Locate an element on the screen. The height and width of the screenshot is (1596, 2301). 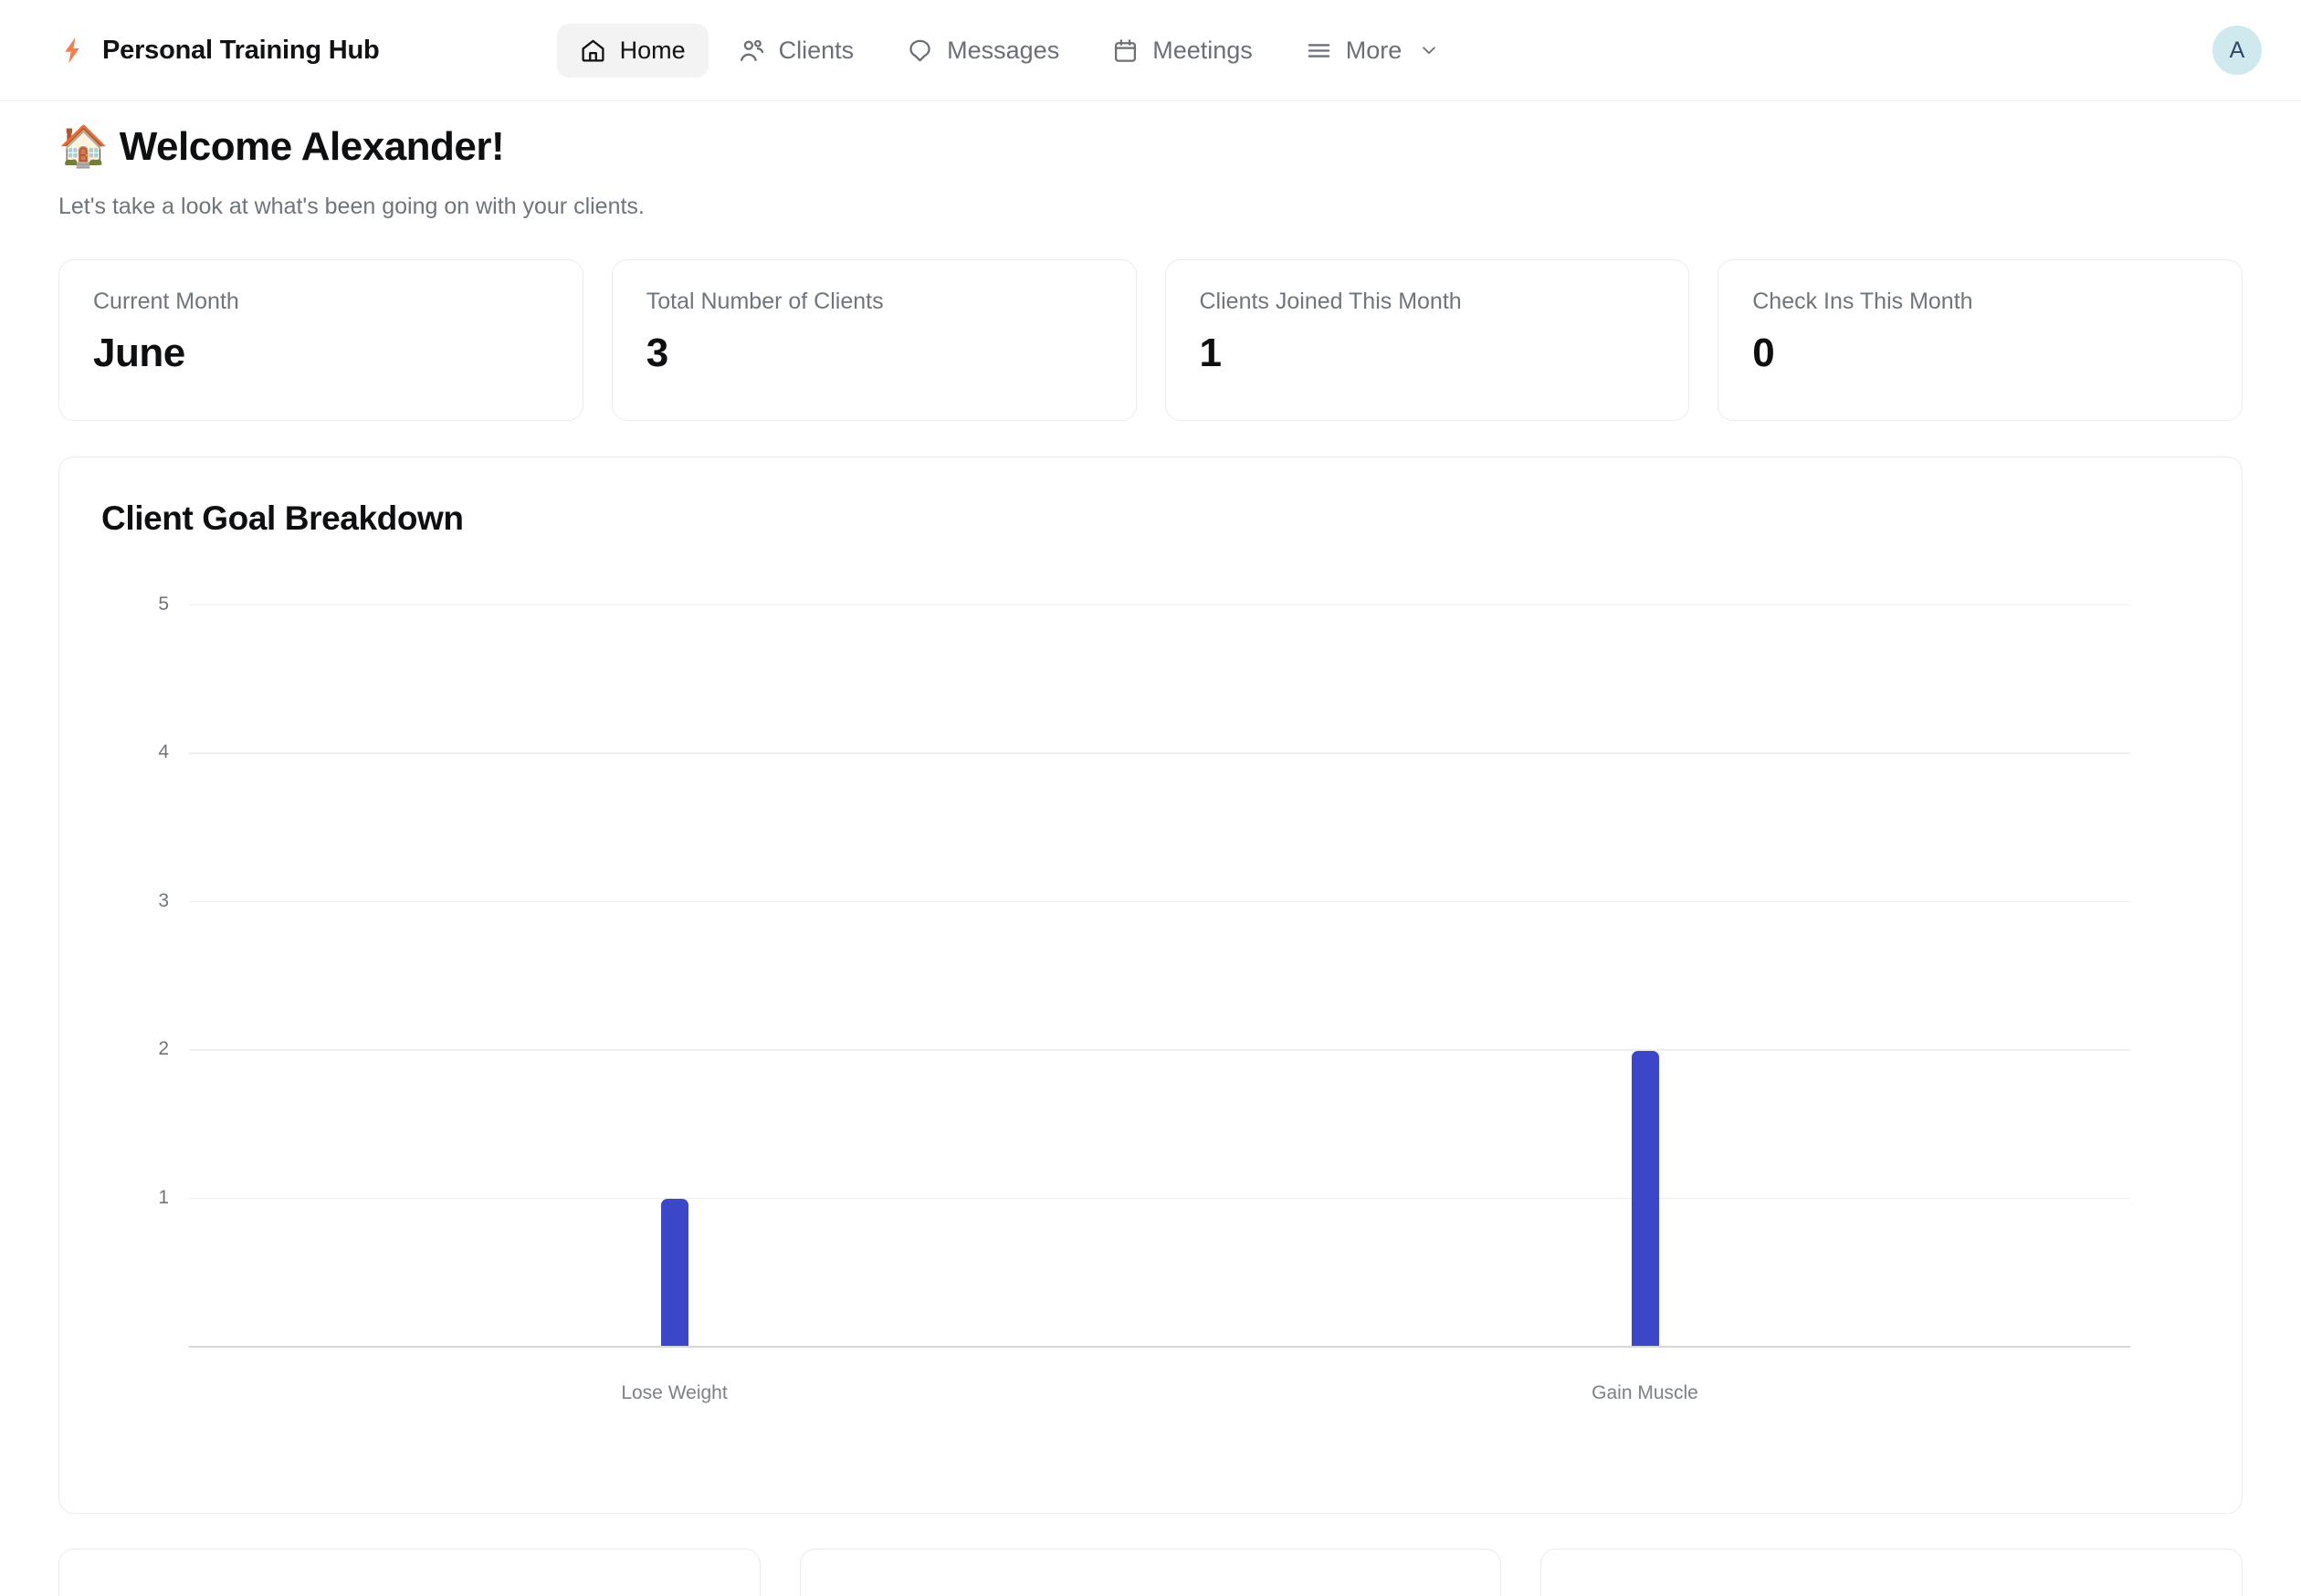
x-axis-line is located at coordinates (1159, 1346).